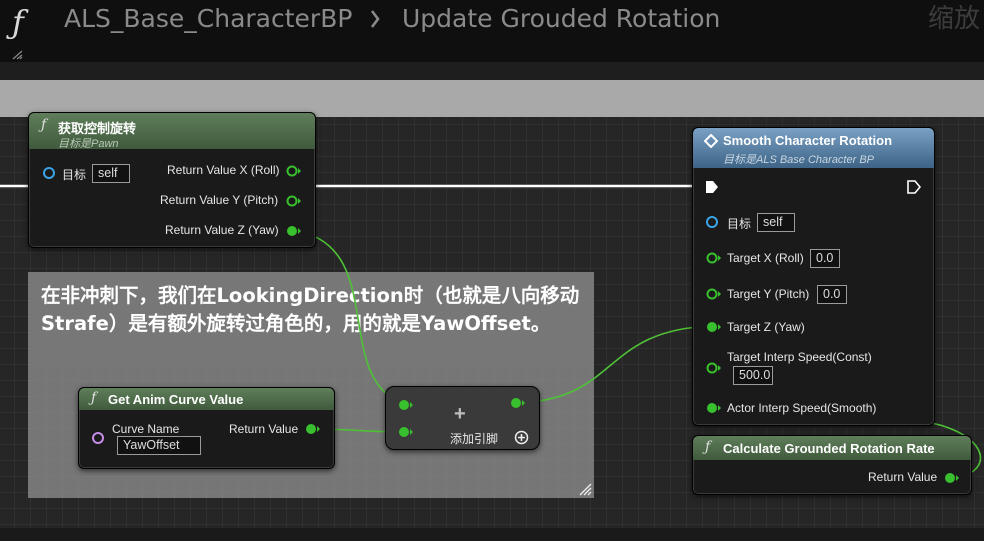 This screenshot has height=541, width=984. I want to click on node-title: Get Anim Curve Value, so click(176, 399).